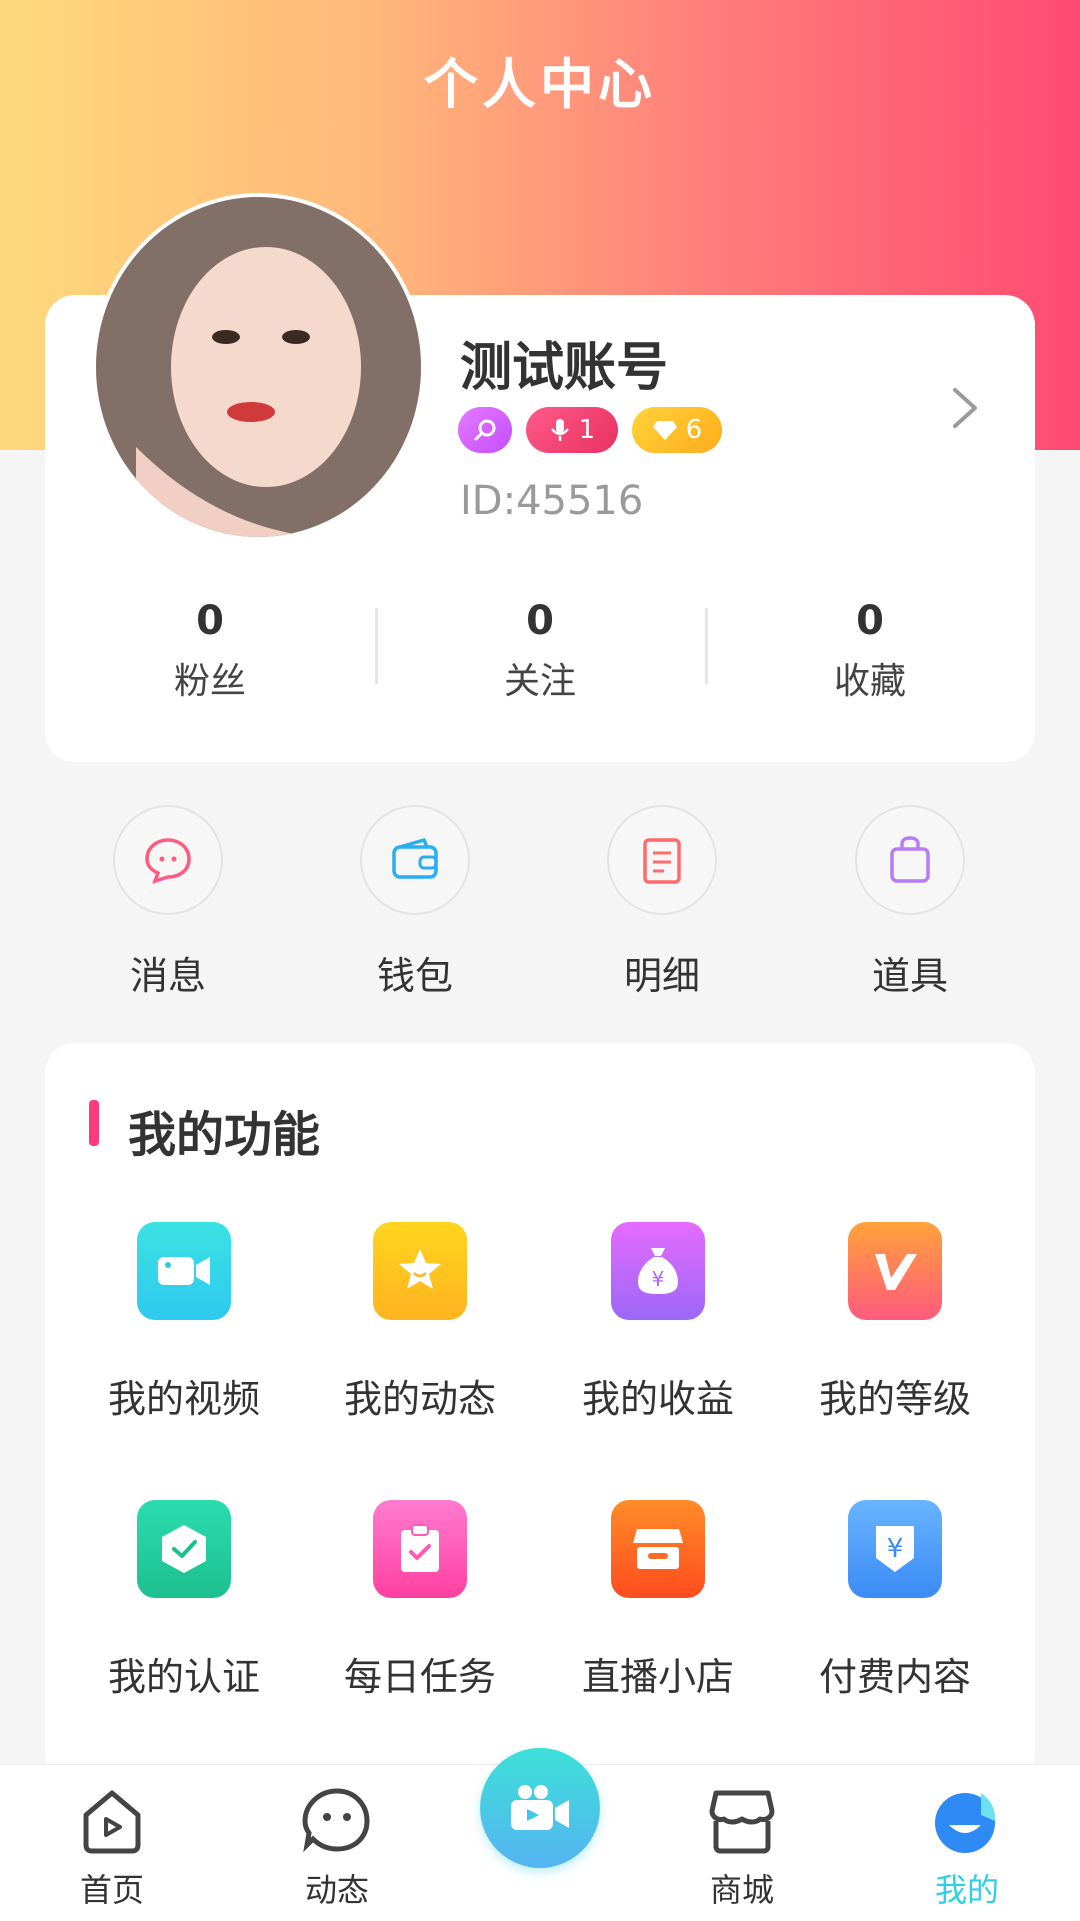  Describe the element at coordinates (894, 1677) in the screenshot. I see `function-label: 付费内容` at that location.